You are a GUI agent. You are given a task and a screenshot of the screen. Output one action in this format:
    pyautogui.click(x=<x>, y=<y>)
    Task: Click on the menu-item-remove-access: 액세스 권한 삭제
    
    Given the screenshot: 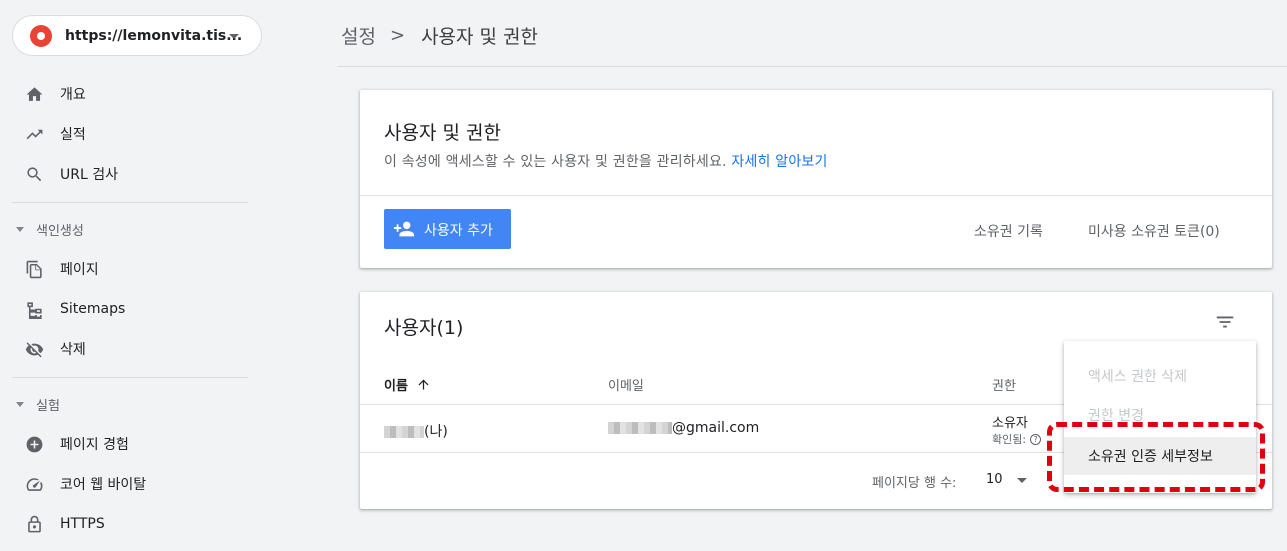 What is the action you would take?
    pyautogui.click(x=1160, y=376)
    